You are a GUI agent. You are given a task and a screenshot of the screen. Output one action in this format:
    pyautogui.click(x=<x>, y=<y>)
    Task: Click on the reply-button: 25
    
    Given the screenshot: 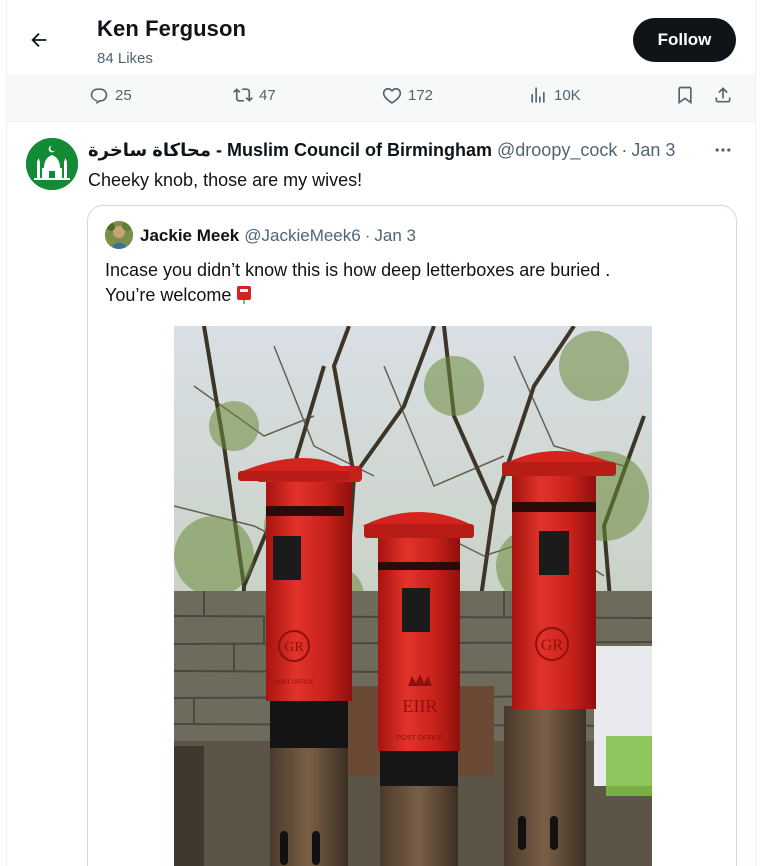 What is the action you would take?
    pyautogui.click(x=110, y=95)
    